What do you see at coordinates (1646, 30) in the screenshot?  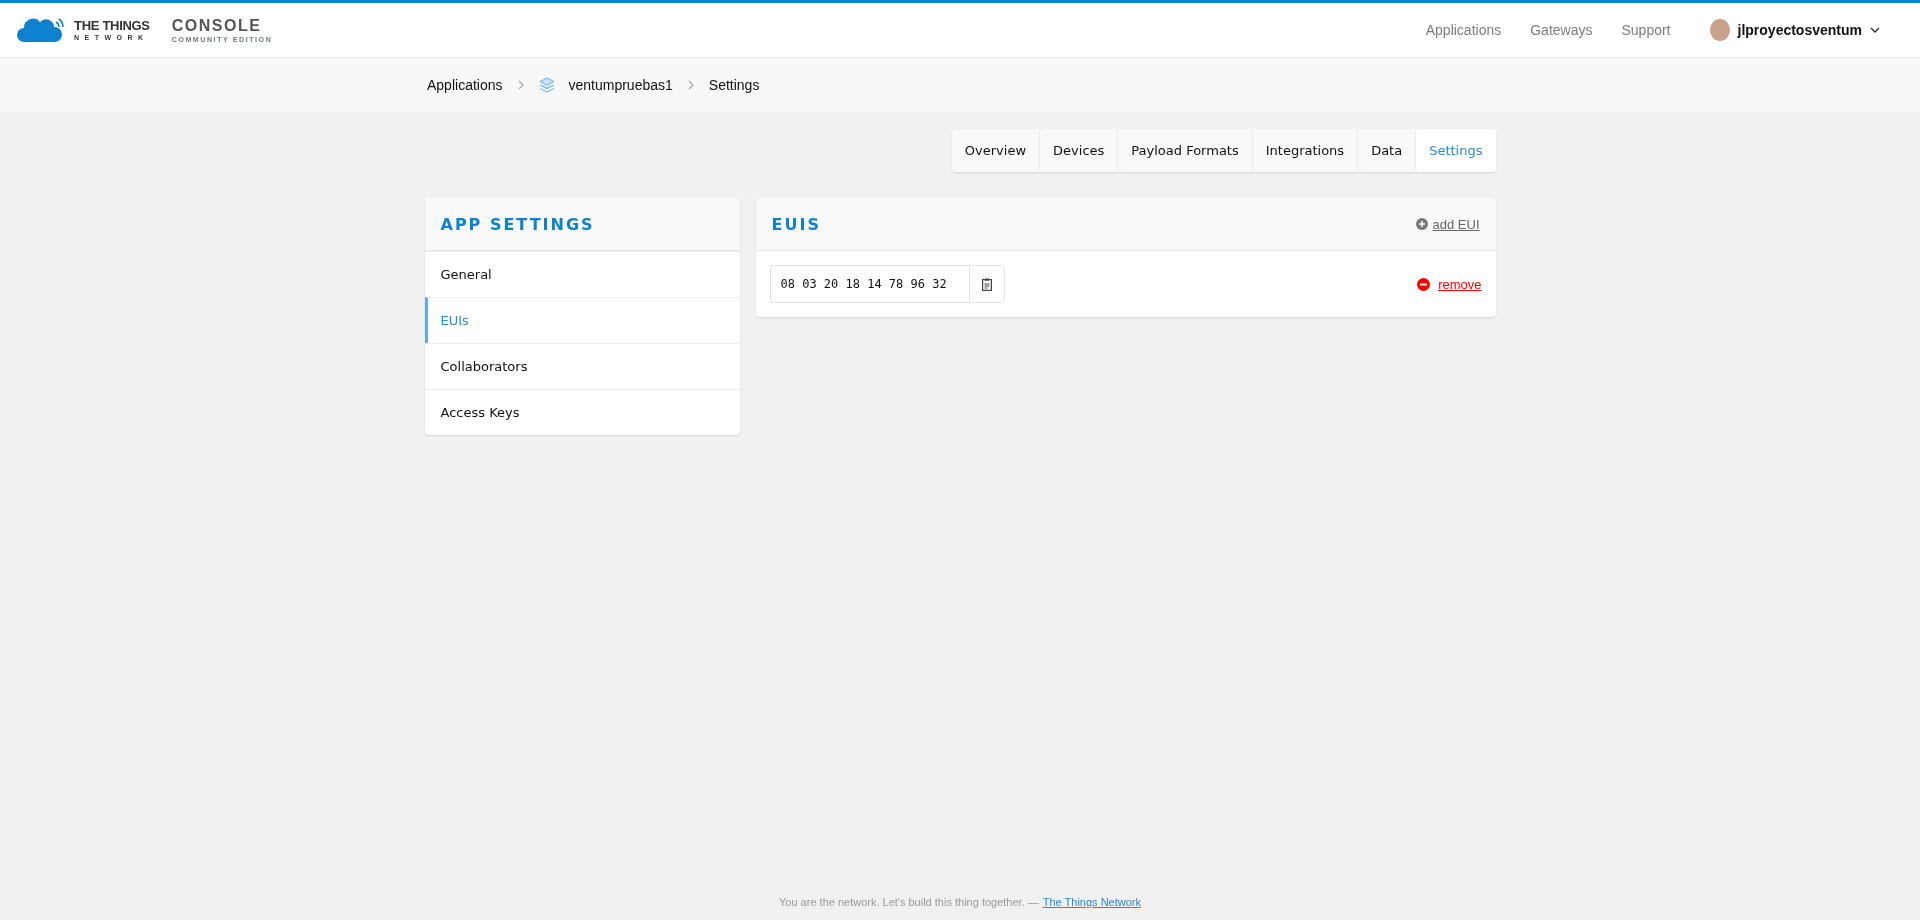 I see `nav-link: Support` at bounding box center [1646, 30].